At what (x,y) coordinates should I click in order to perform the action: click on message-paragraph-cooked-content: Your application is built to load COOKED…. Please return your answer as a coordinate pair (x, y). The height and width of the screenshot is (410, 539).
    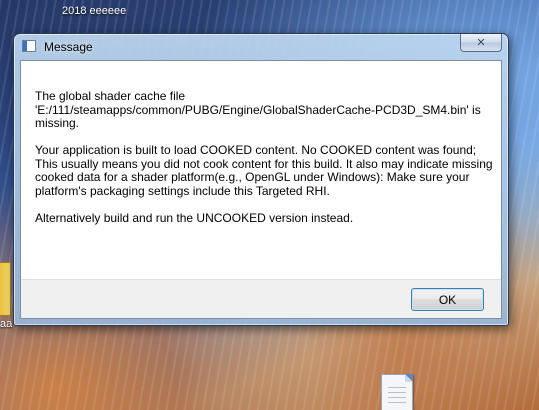
    Looking at the image, I should click on (264, 170).